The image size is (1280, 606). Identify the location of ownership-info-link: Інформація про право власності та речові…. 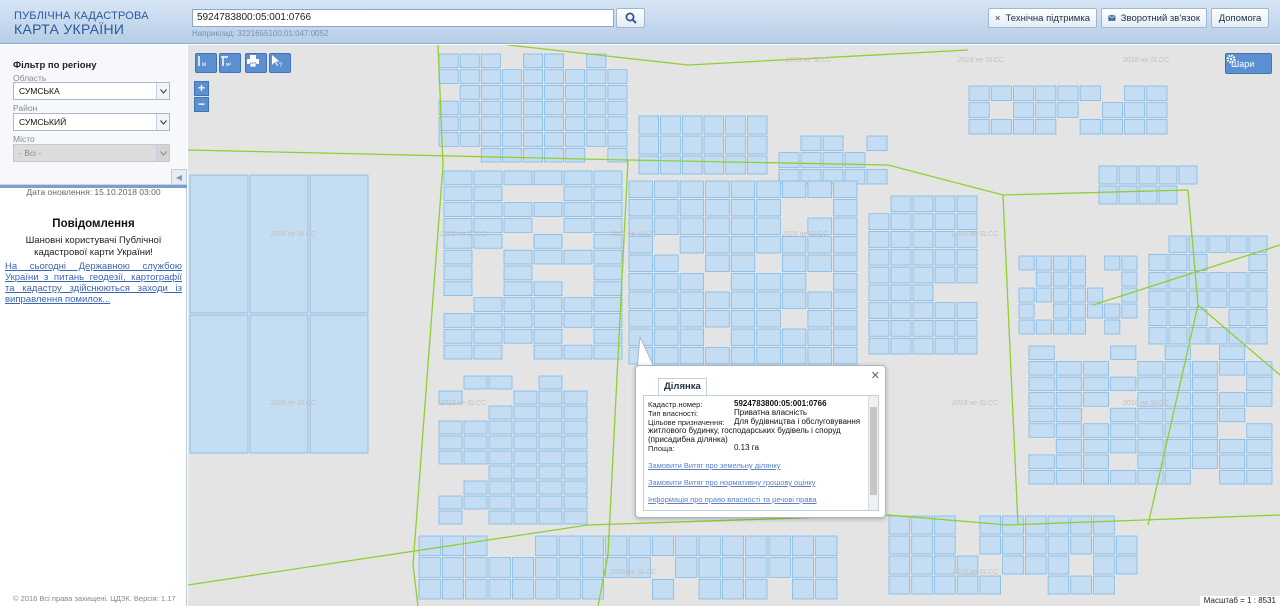
(732, 499).